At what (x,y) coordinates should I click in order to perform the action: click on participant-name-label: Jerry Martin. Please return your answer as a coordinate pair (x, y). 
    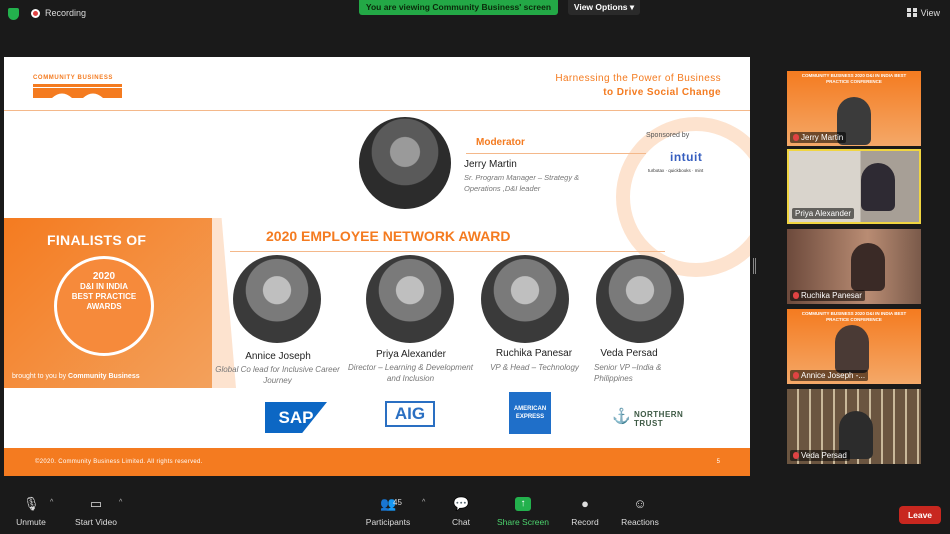
    Looking at the image, I should click on (818, 137).